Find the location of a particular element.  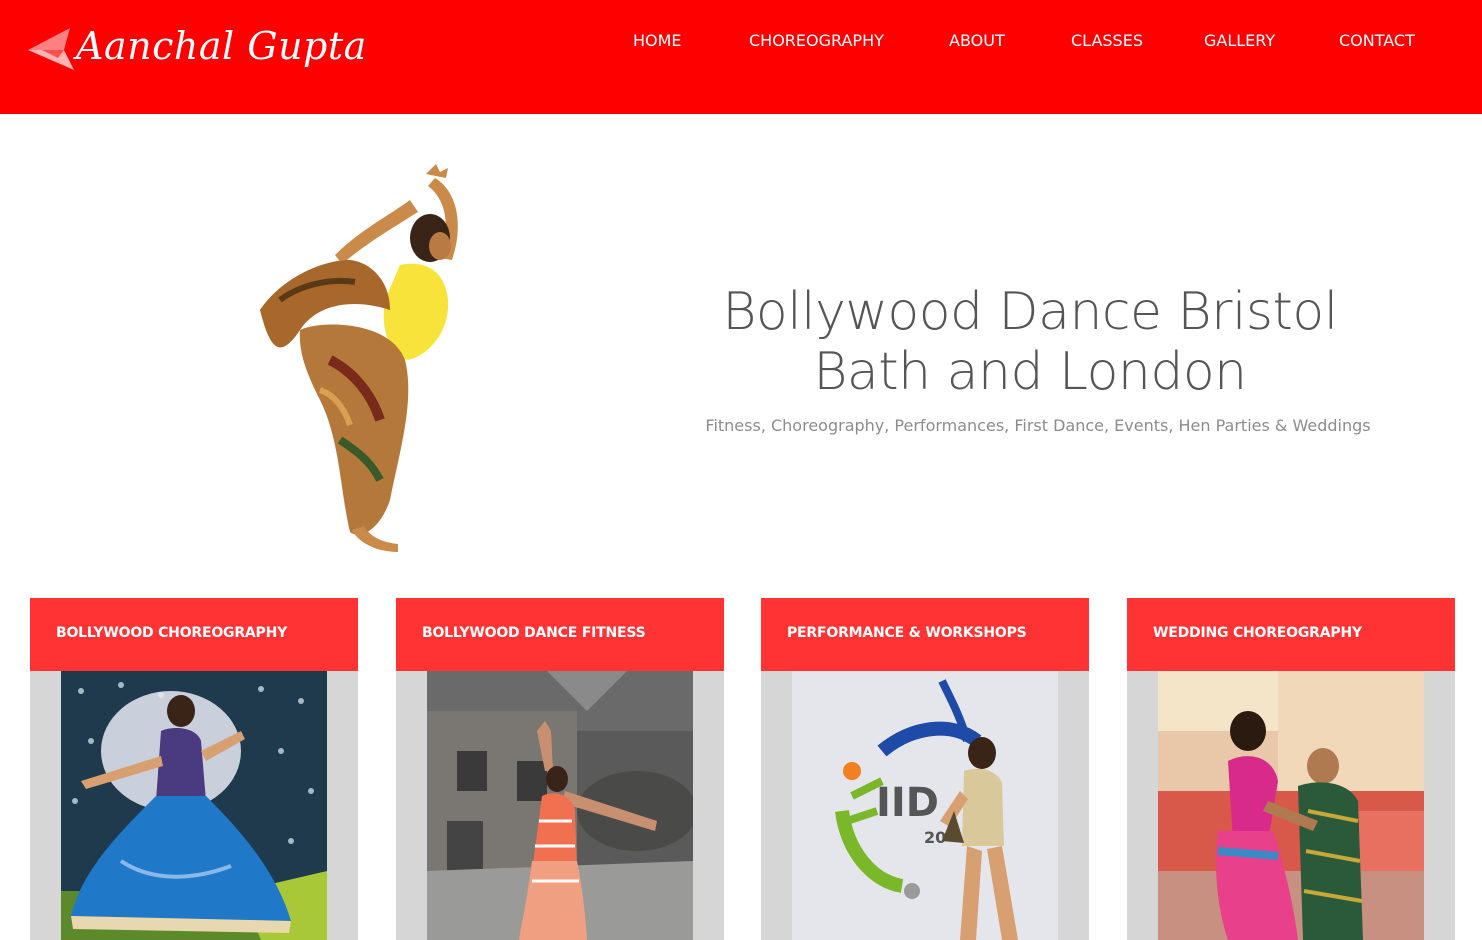

svg-text: IID is located at coordinates (907, 803).